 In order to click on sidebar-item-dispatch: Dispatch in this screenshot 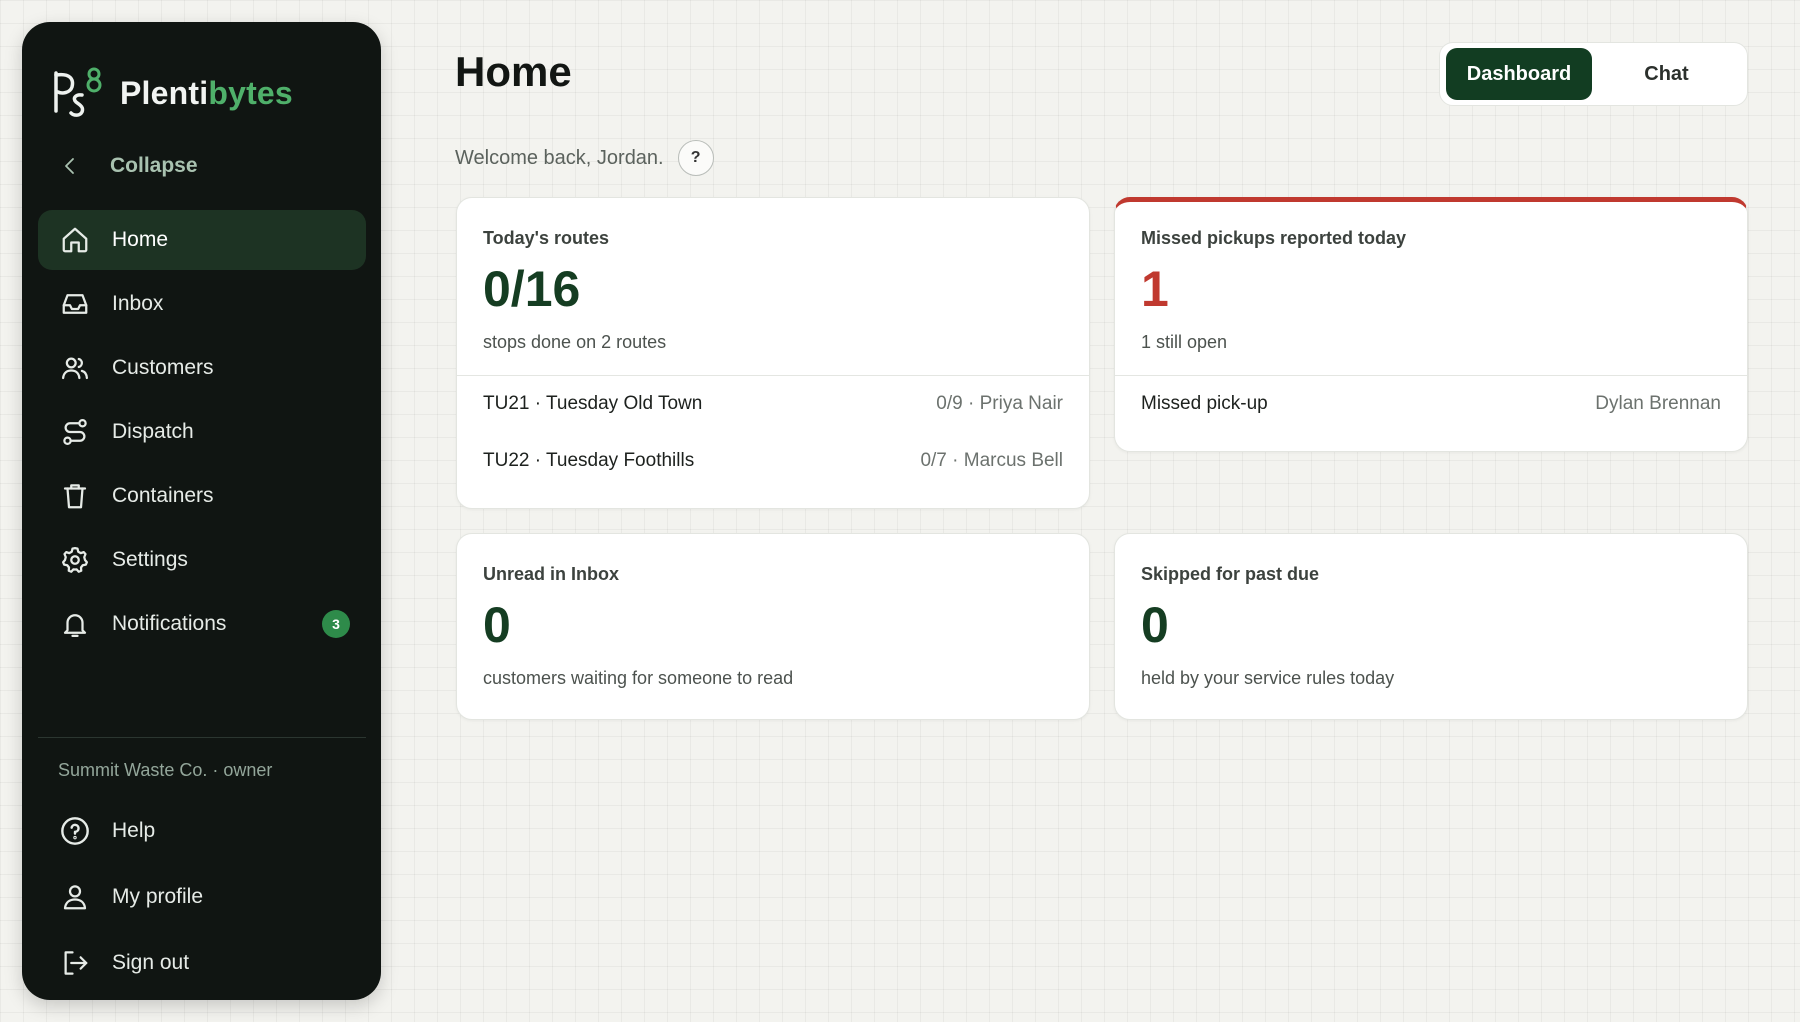, I will do `click(202, 432)`.